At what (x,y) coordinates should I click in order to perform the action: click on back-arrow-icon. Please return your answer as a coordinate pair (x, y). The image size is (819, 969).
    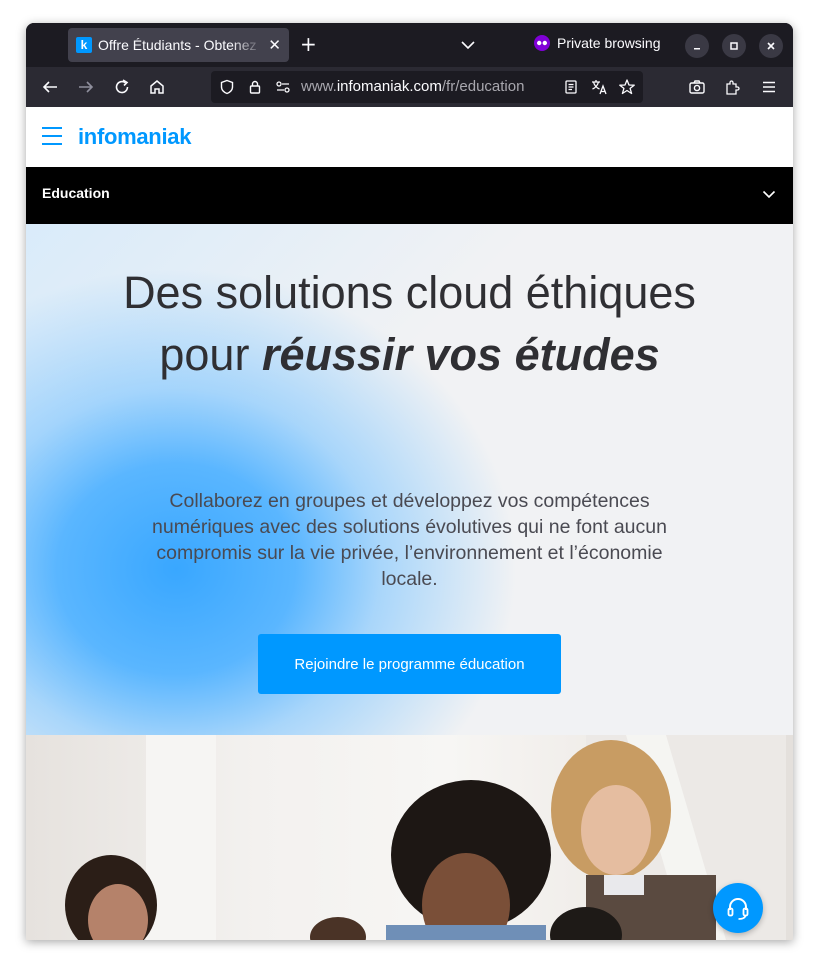
    Looking at the image, I should click on (50, 87).